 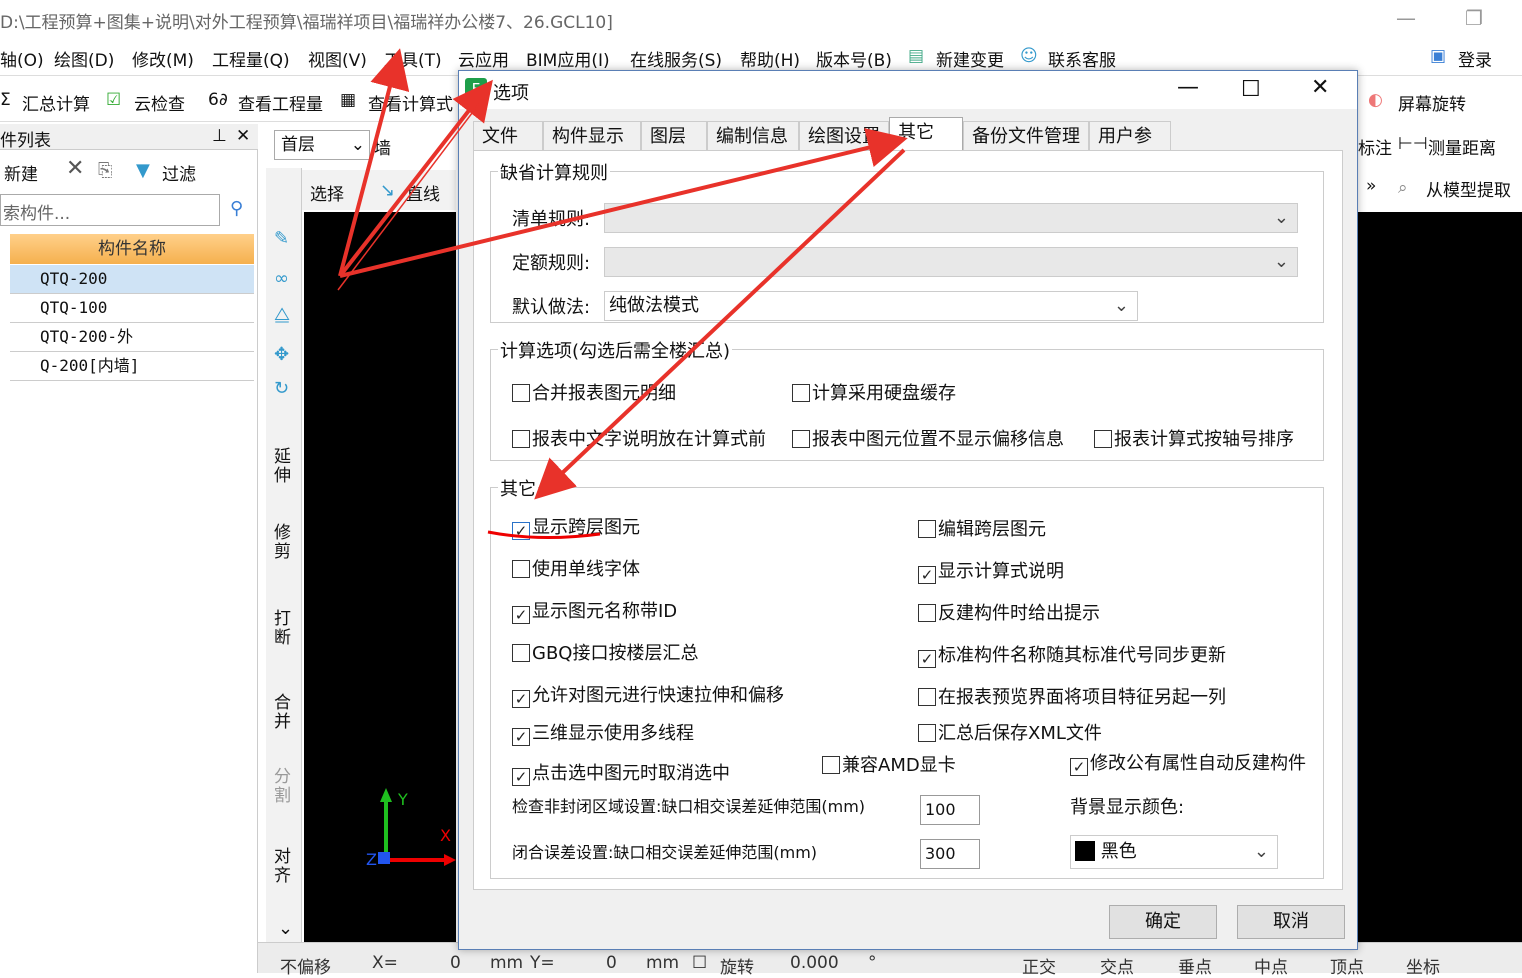 What do you see at coordinates (455, 963) in the screenshot?
I see `x-value: 0` at bounding box center [455, 963].